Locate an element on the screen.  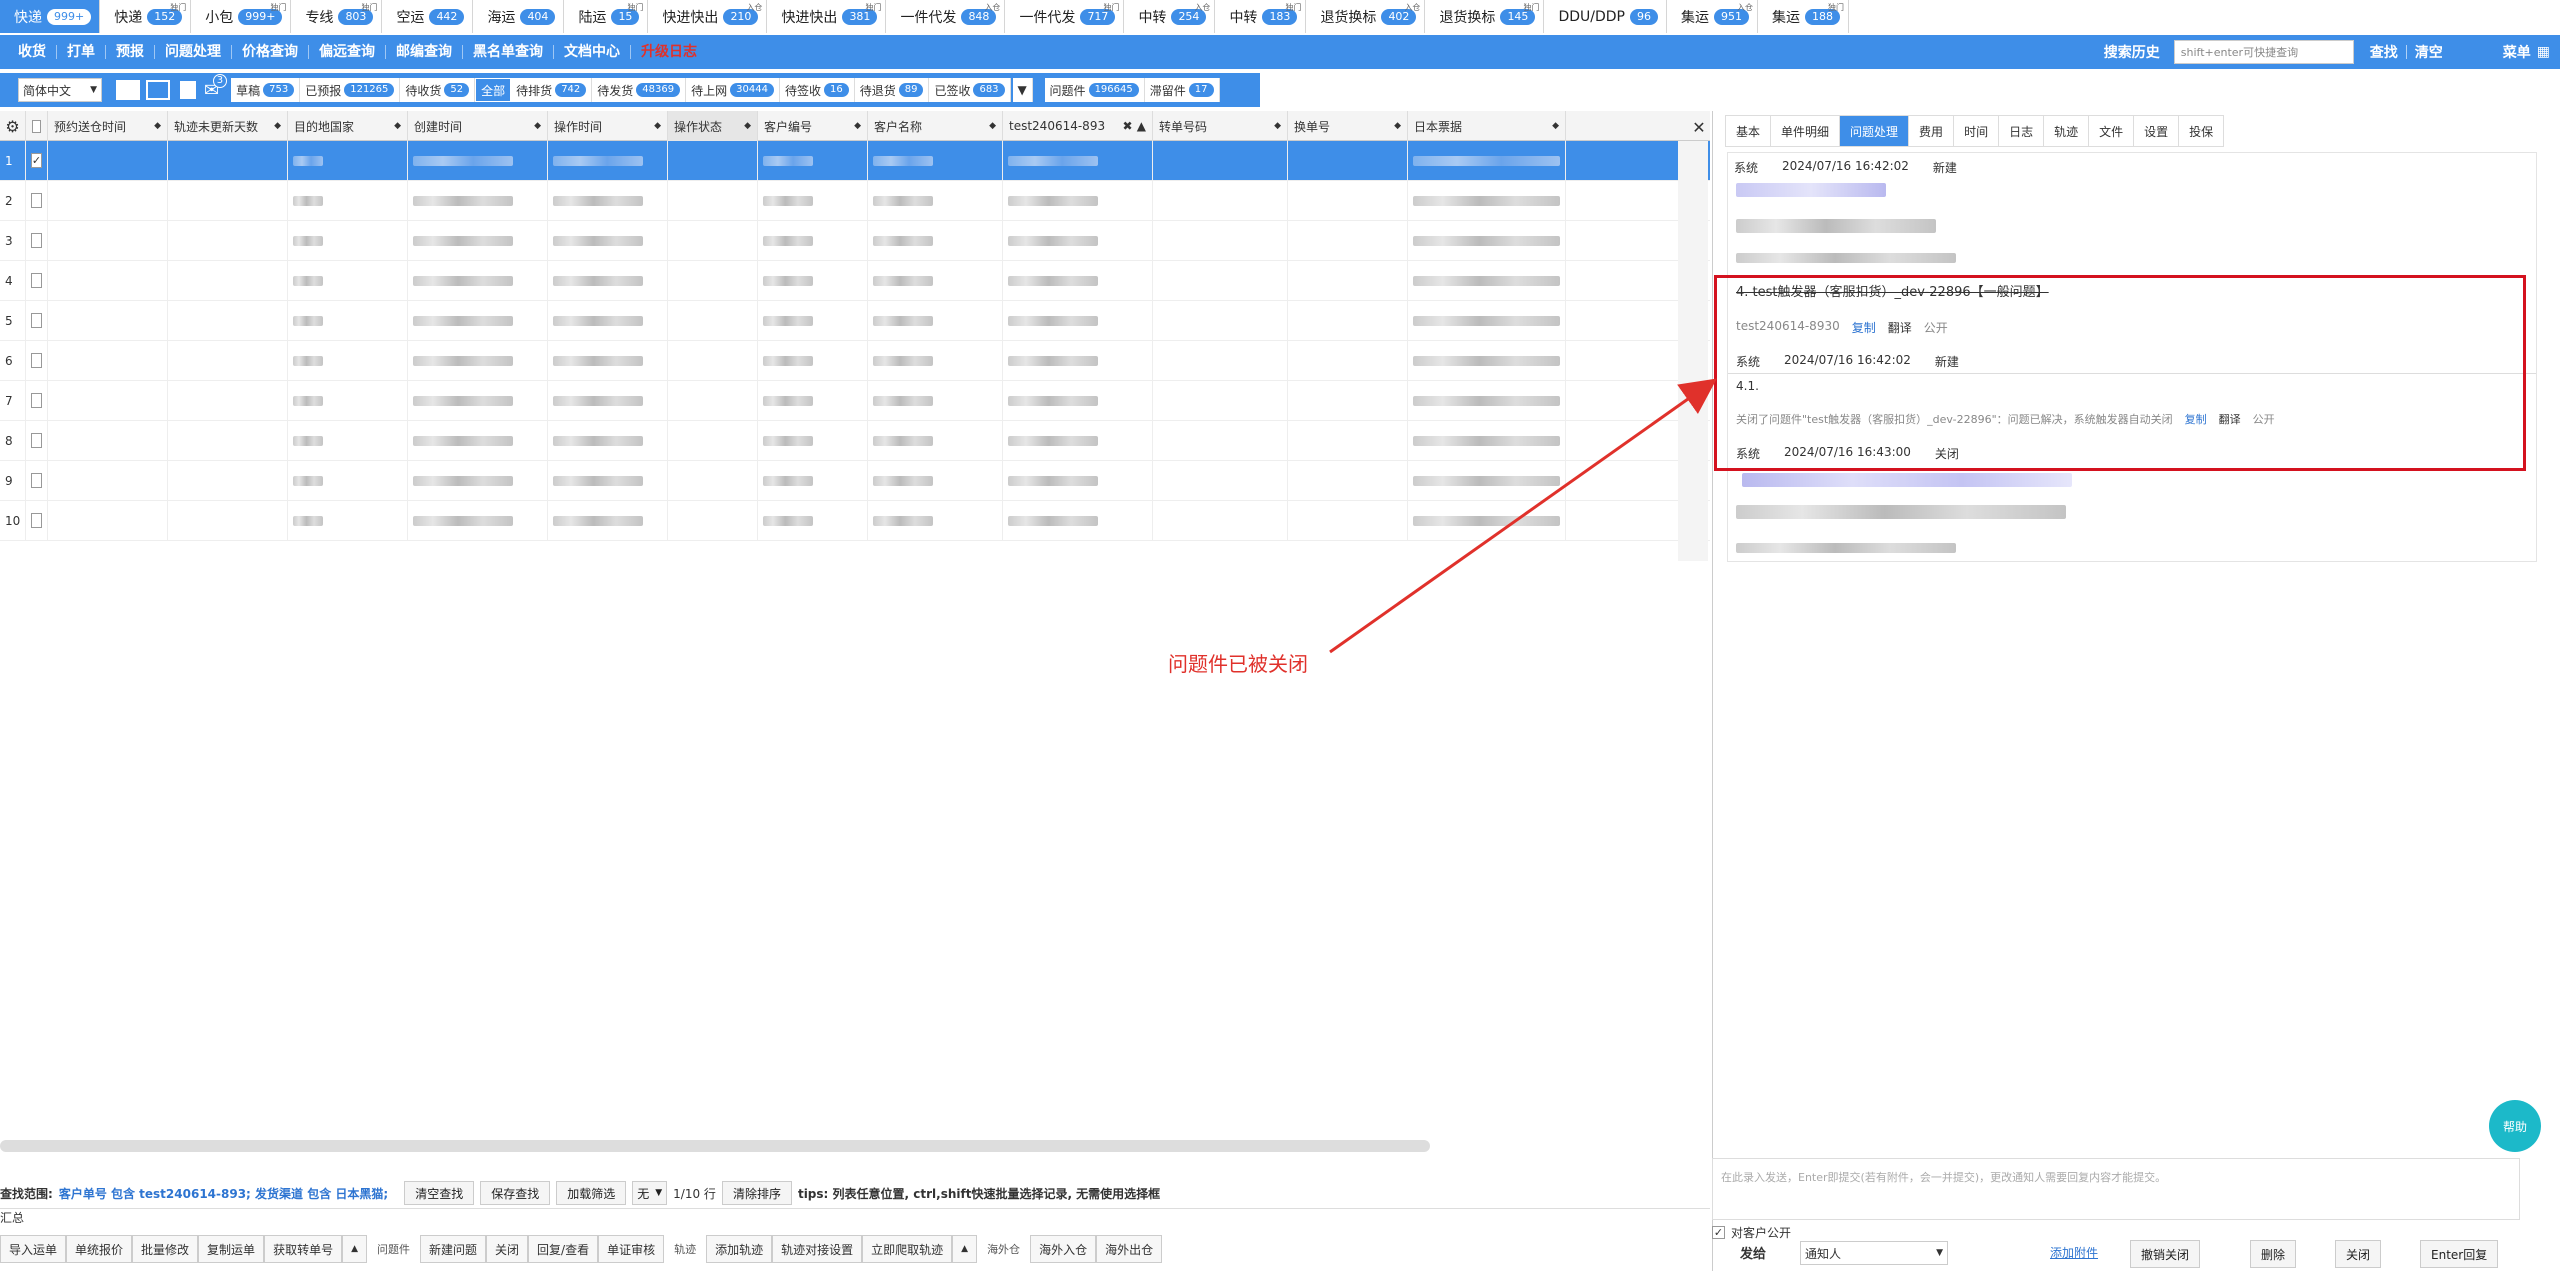
load-filter-button: 加载筛选 is located at coordinates (591, 1193).